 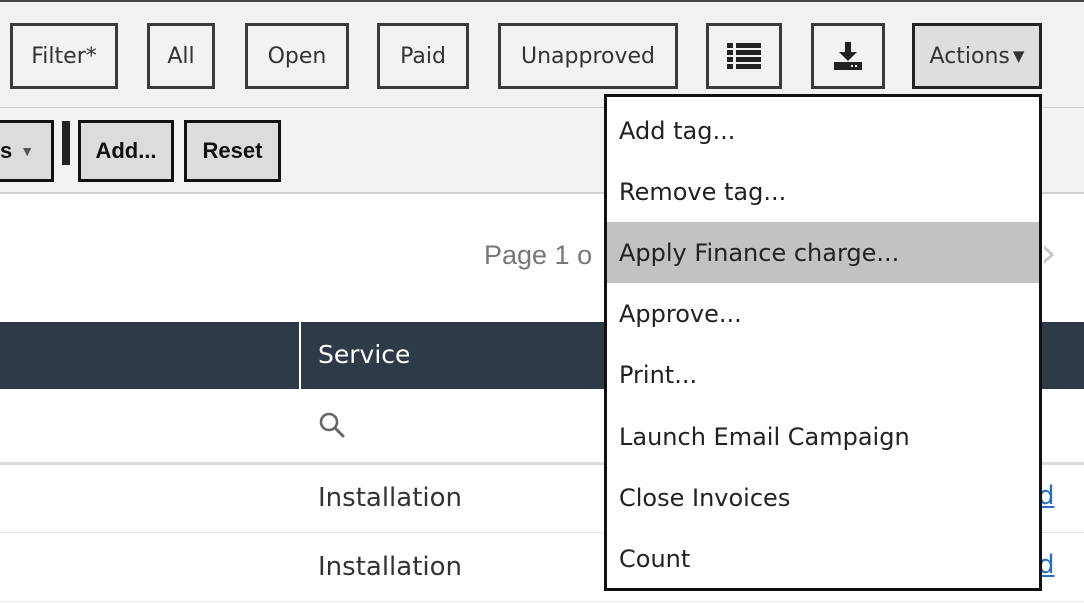 I want to click on open-button-label: Open, so click(x=297, y=56).